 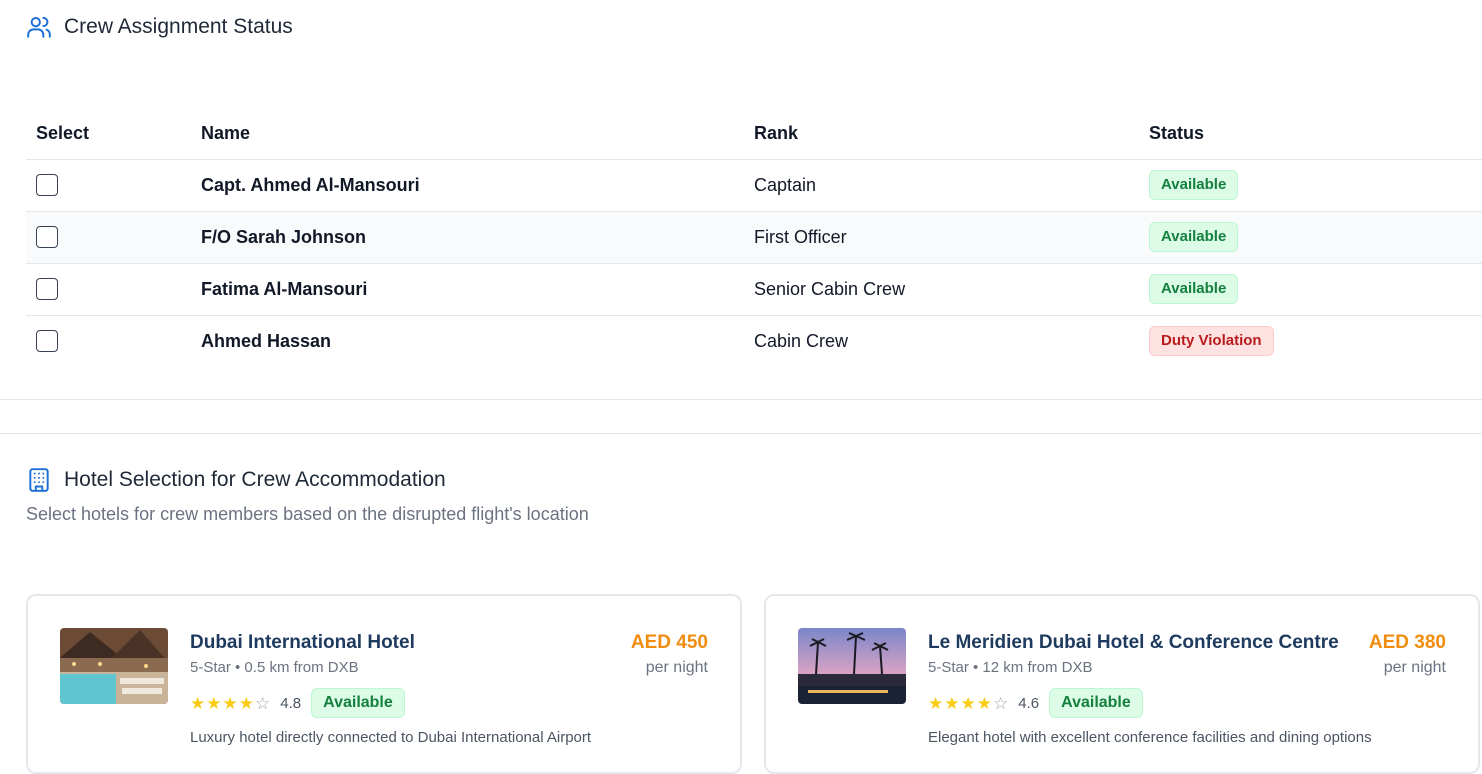 What do you see at coordinates (1310, 134) in the screenshot?
I see `column-header-status: Status` at bounding box center [1310, 134].